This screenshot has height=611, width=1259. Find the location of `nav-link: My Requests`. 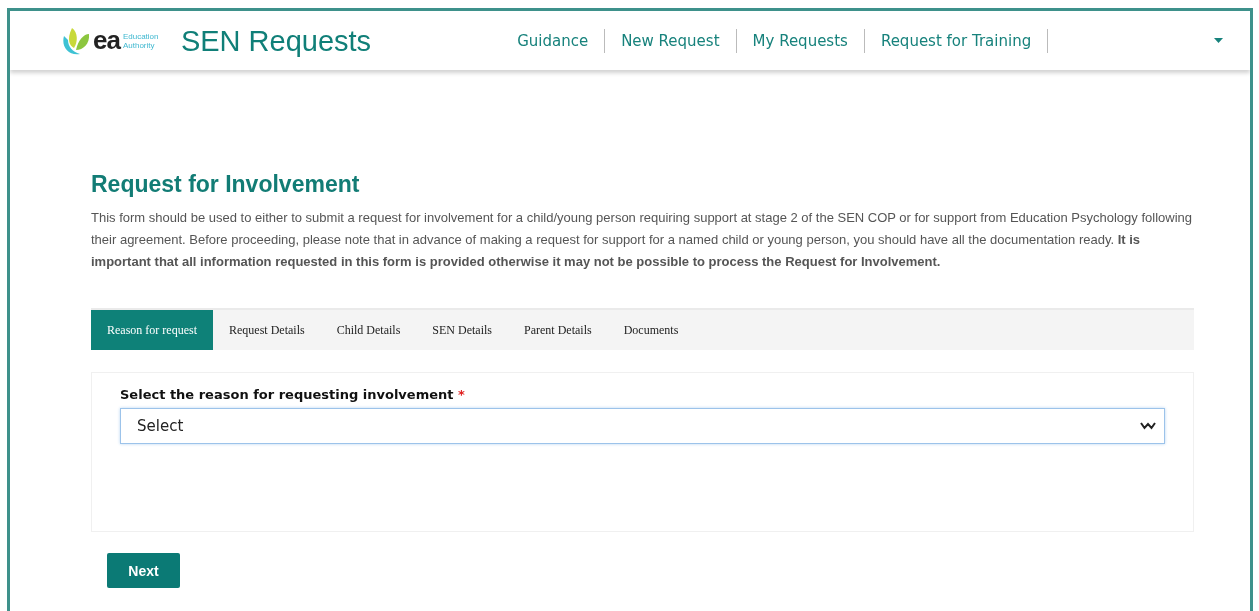

nav-link: My Requests is located at coordinates (800, 40).